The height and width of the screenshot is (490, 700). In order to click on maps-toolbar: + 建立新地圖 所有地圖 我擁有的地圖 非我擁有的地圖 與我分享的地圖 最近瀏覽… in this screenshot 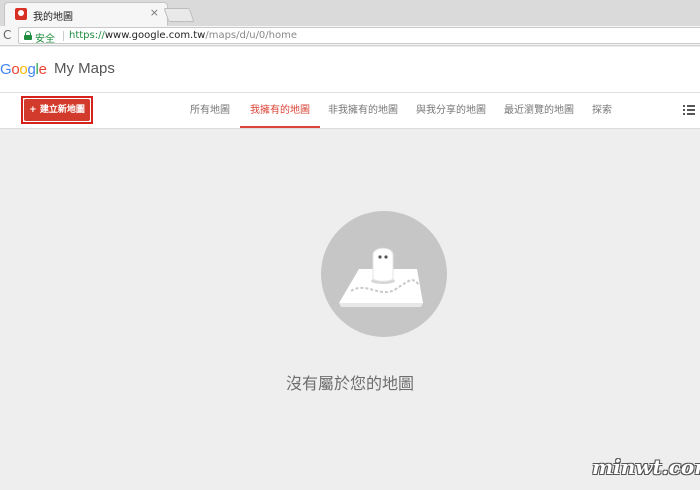, I will do `click(350, 111)`.